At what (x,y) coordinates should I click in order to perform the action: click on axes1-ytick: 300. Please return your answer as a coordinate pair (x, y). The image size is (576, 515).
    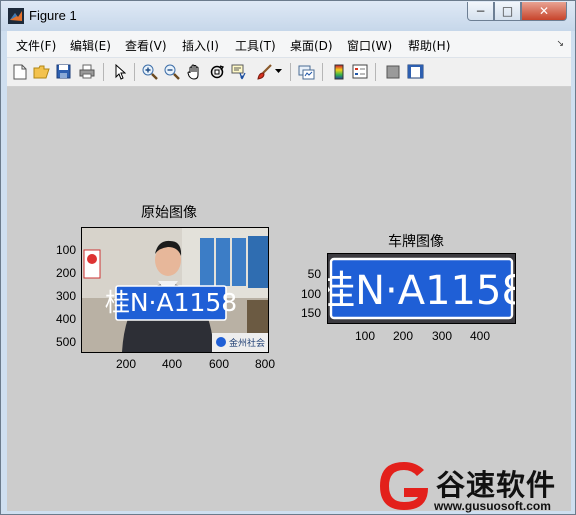
    Looking at the image, I should click on (65, 296).